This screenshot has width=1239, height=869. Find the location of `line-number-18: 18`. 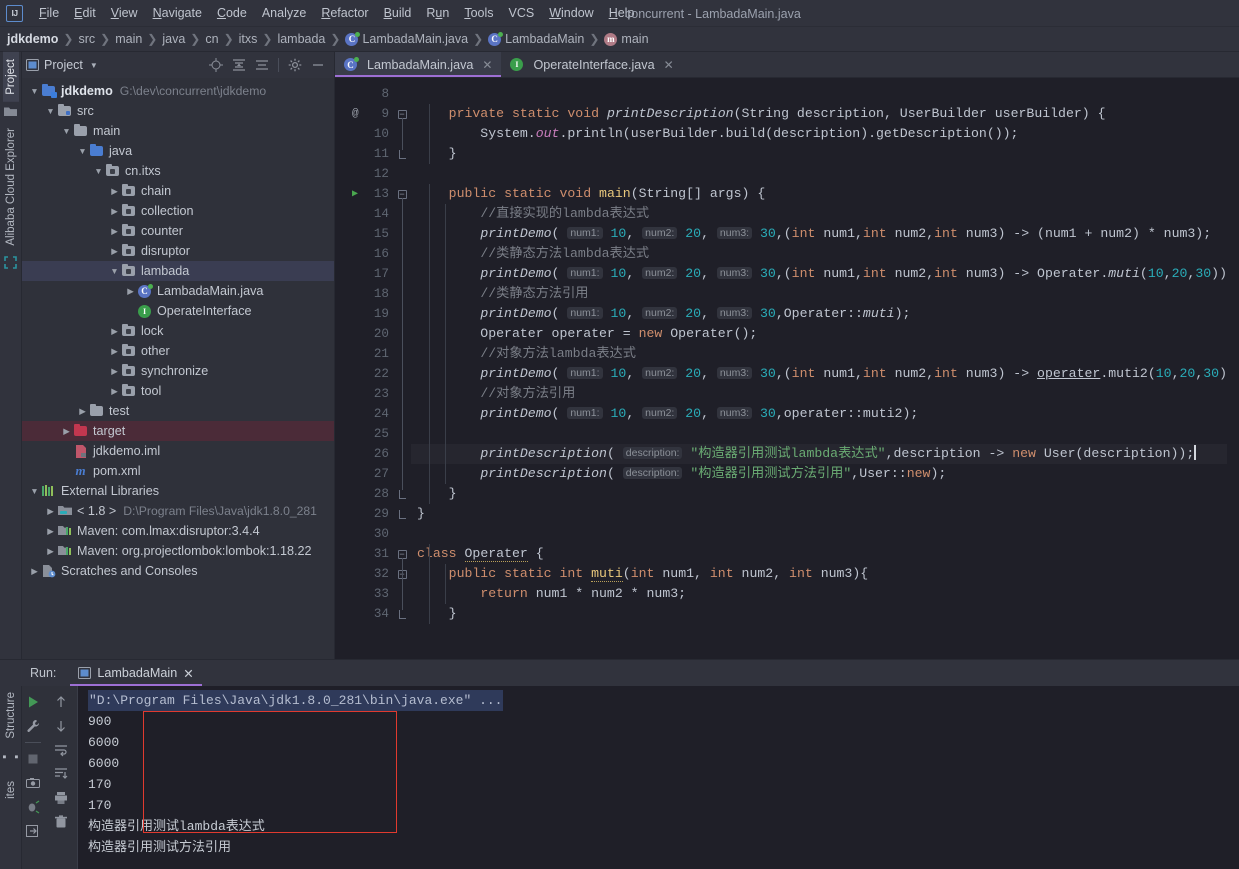

line-number-18: 18 is located at coordinates (364, 294).